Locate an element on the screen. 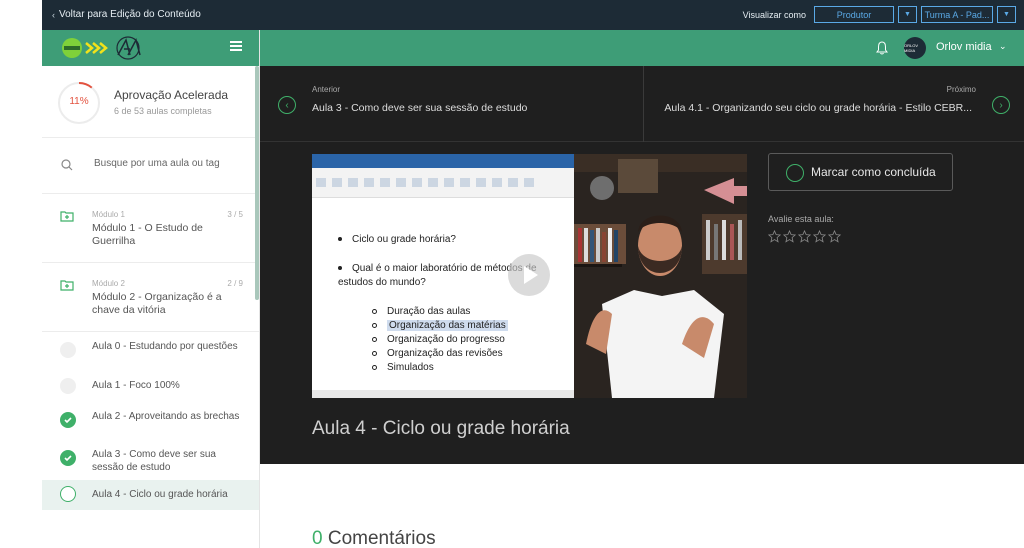  view-as-dropdown-button: ▼ is located at coordinates (907, 14).